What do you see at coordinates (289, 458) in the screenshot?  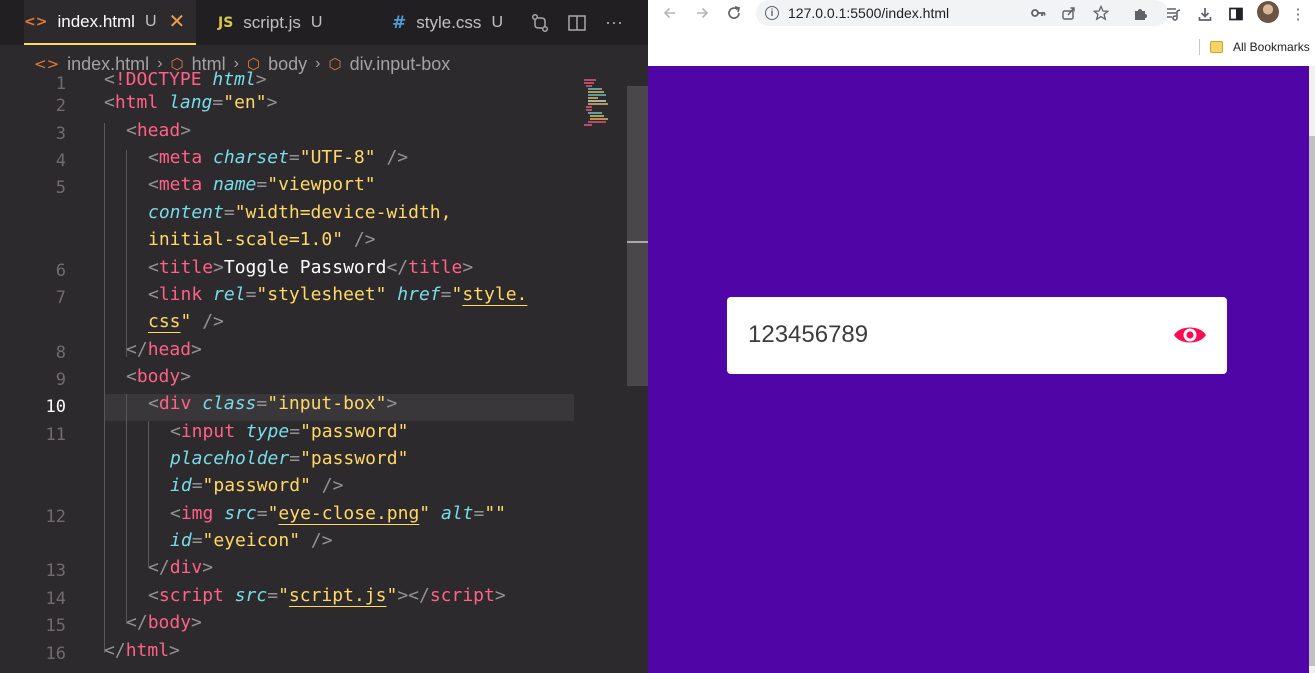 I see `code-line: placeholder="password"` at bounding box center [289, 458].